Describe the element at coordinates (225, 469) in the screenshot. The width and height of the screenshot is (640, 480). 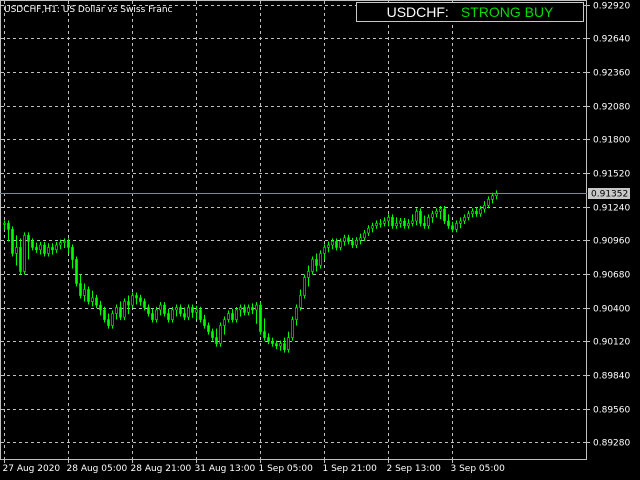
I see `x-tick-label: 31 Aug 13:00` at that location.